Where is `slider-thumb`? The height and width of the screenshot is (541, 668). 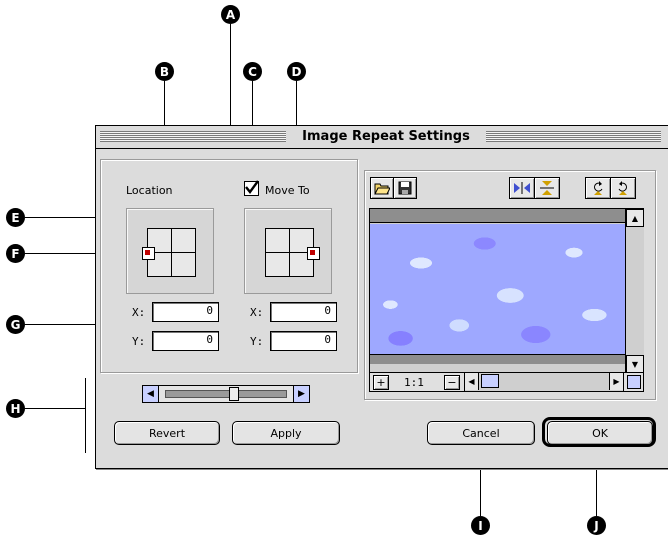
slider-thumb is located at coordinates (234, 394).